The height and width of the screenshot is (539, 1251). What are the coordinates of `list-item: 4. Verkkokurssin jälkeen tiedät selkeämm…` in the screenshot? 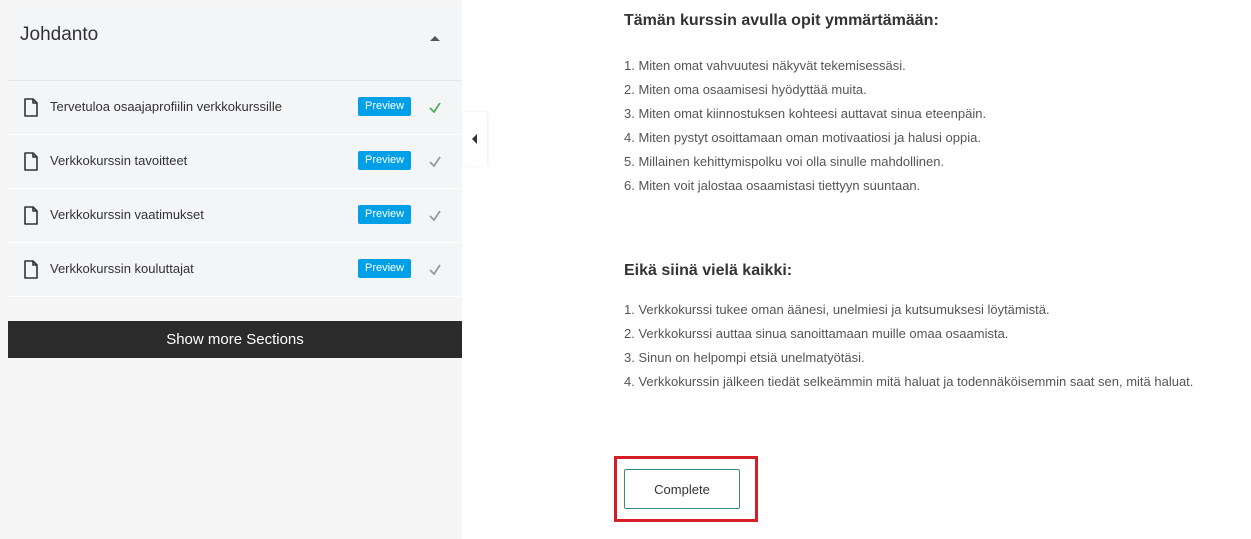 It's located at (909, 381).